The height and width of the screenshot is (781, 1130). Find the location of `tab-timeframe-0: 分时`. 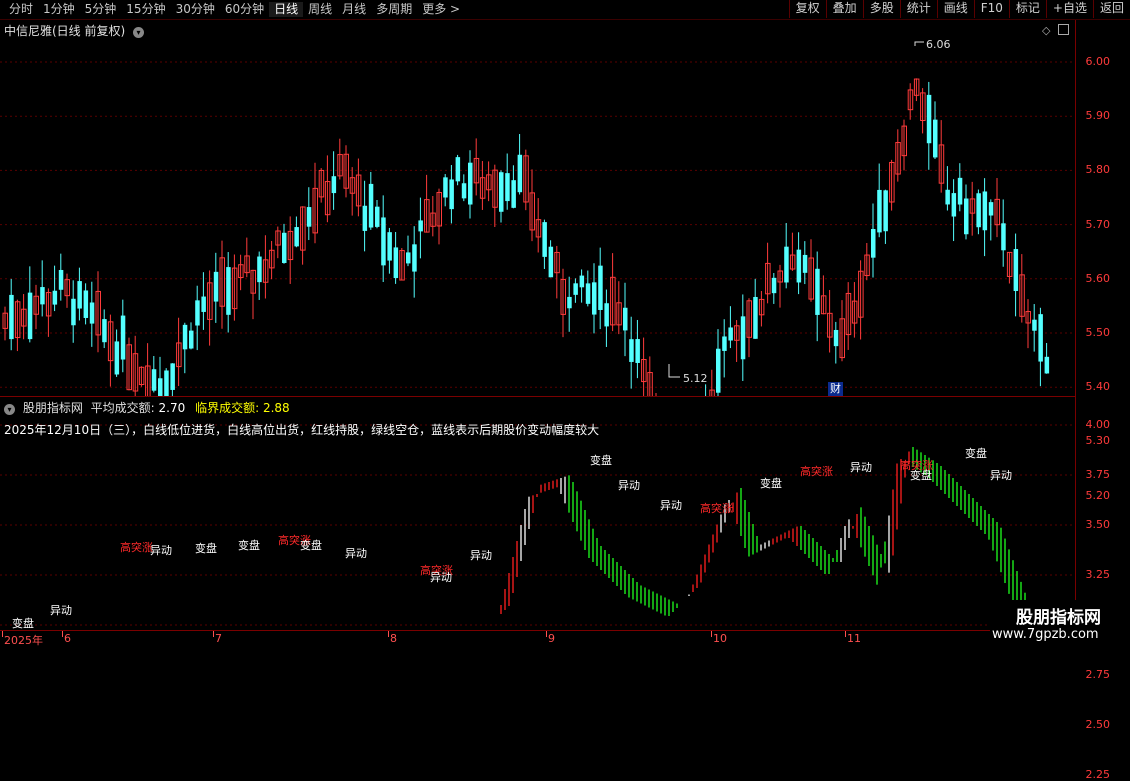

tab-timeframe-0: 分时 is located at coordinates (21, 9).